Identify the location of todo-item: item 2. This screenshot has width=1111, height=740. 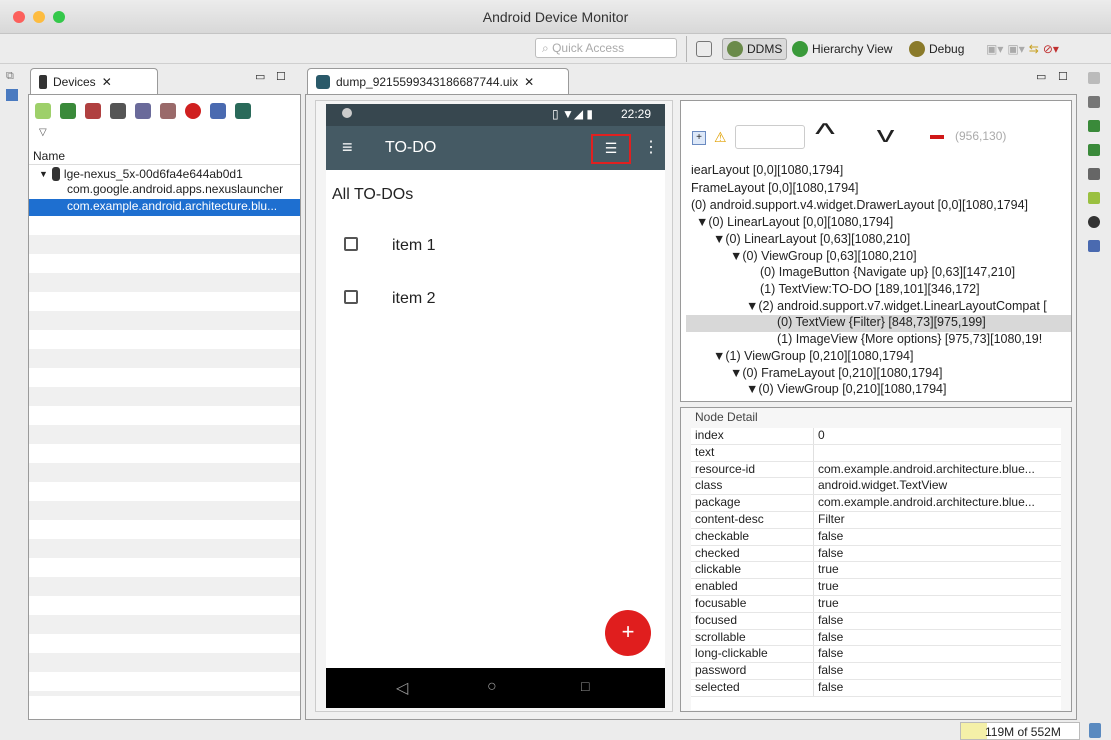
(414, 299).